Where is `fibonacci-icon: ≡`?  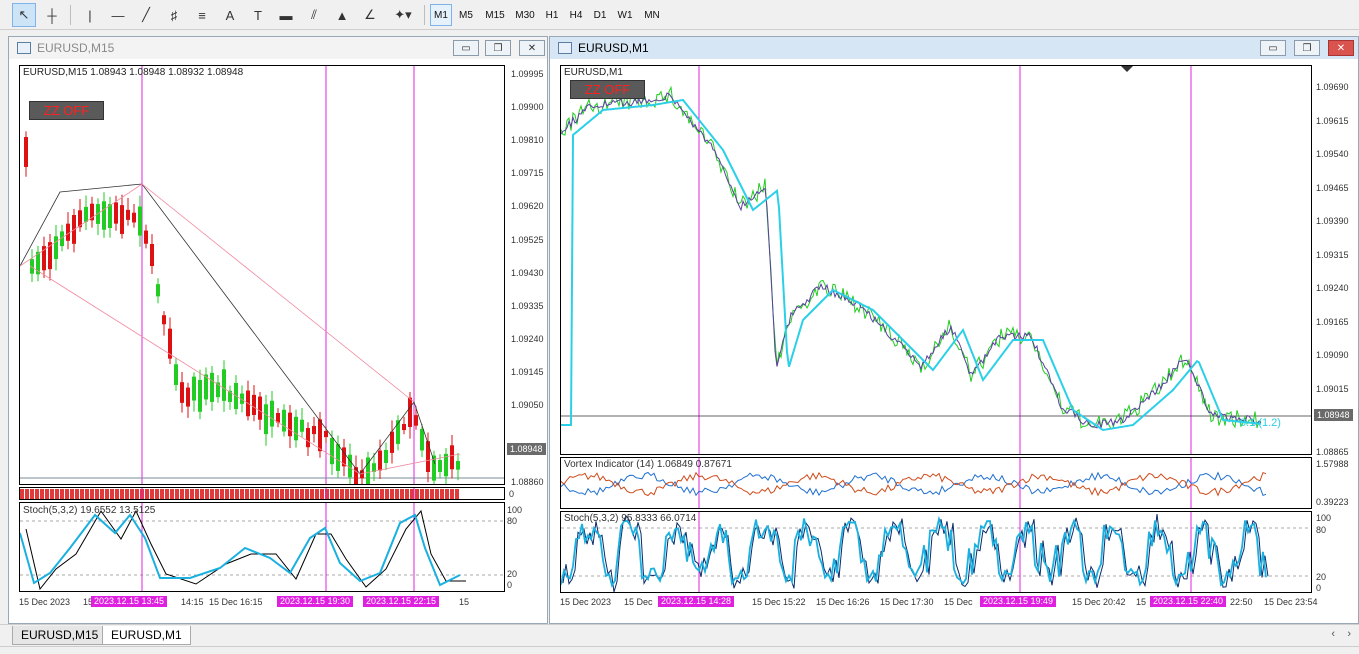 fibonacci-icon: ≡ is located at coordinates (202, 15).